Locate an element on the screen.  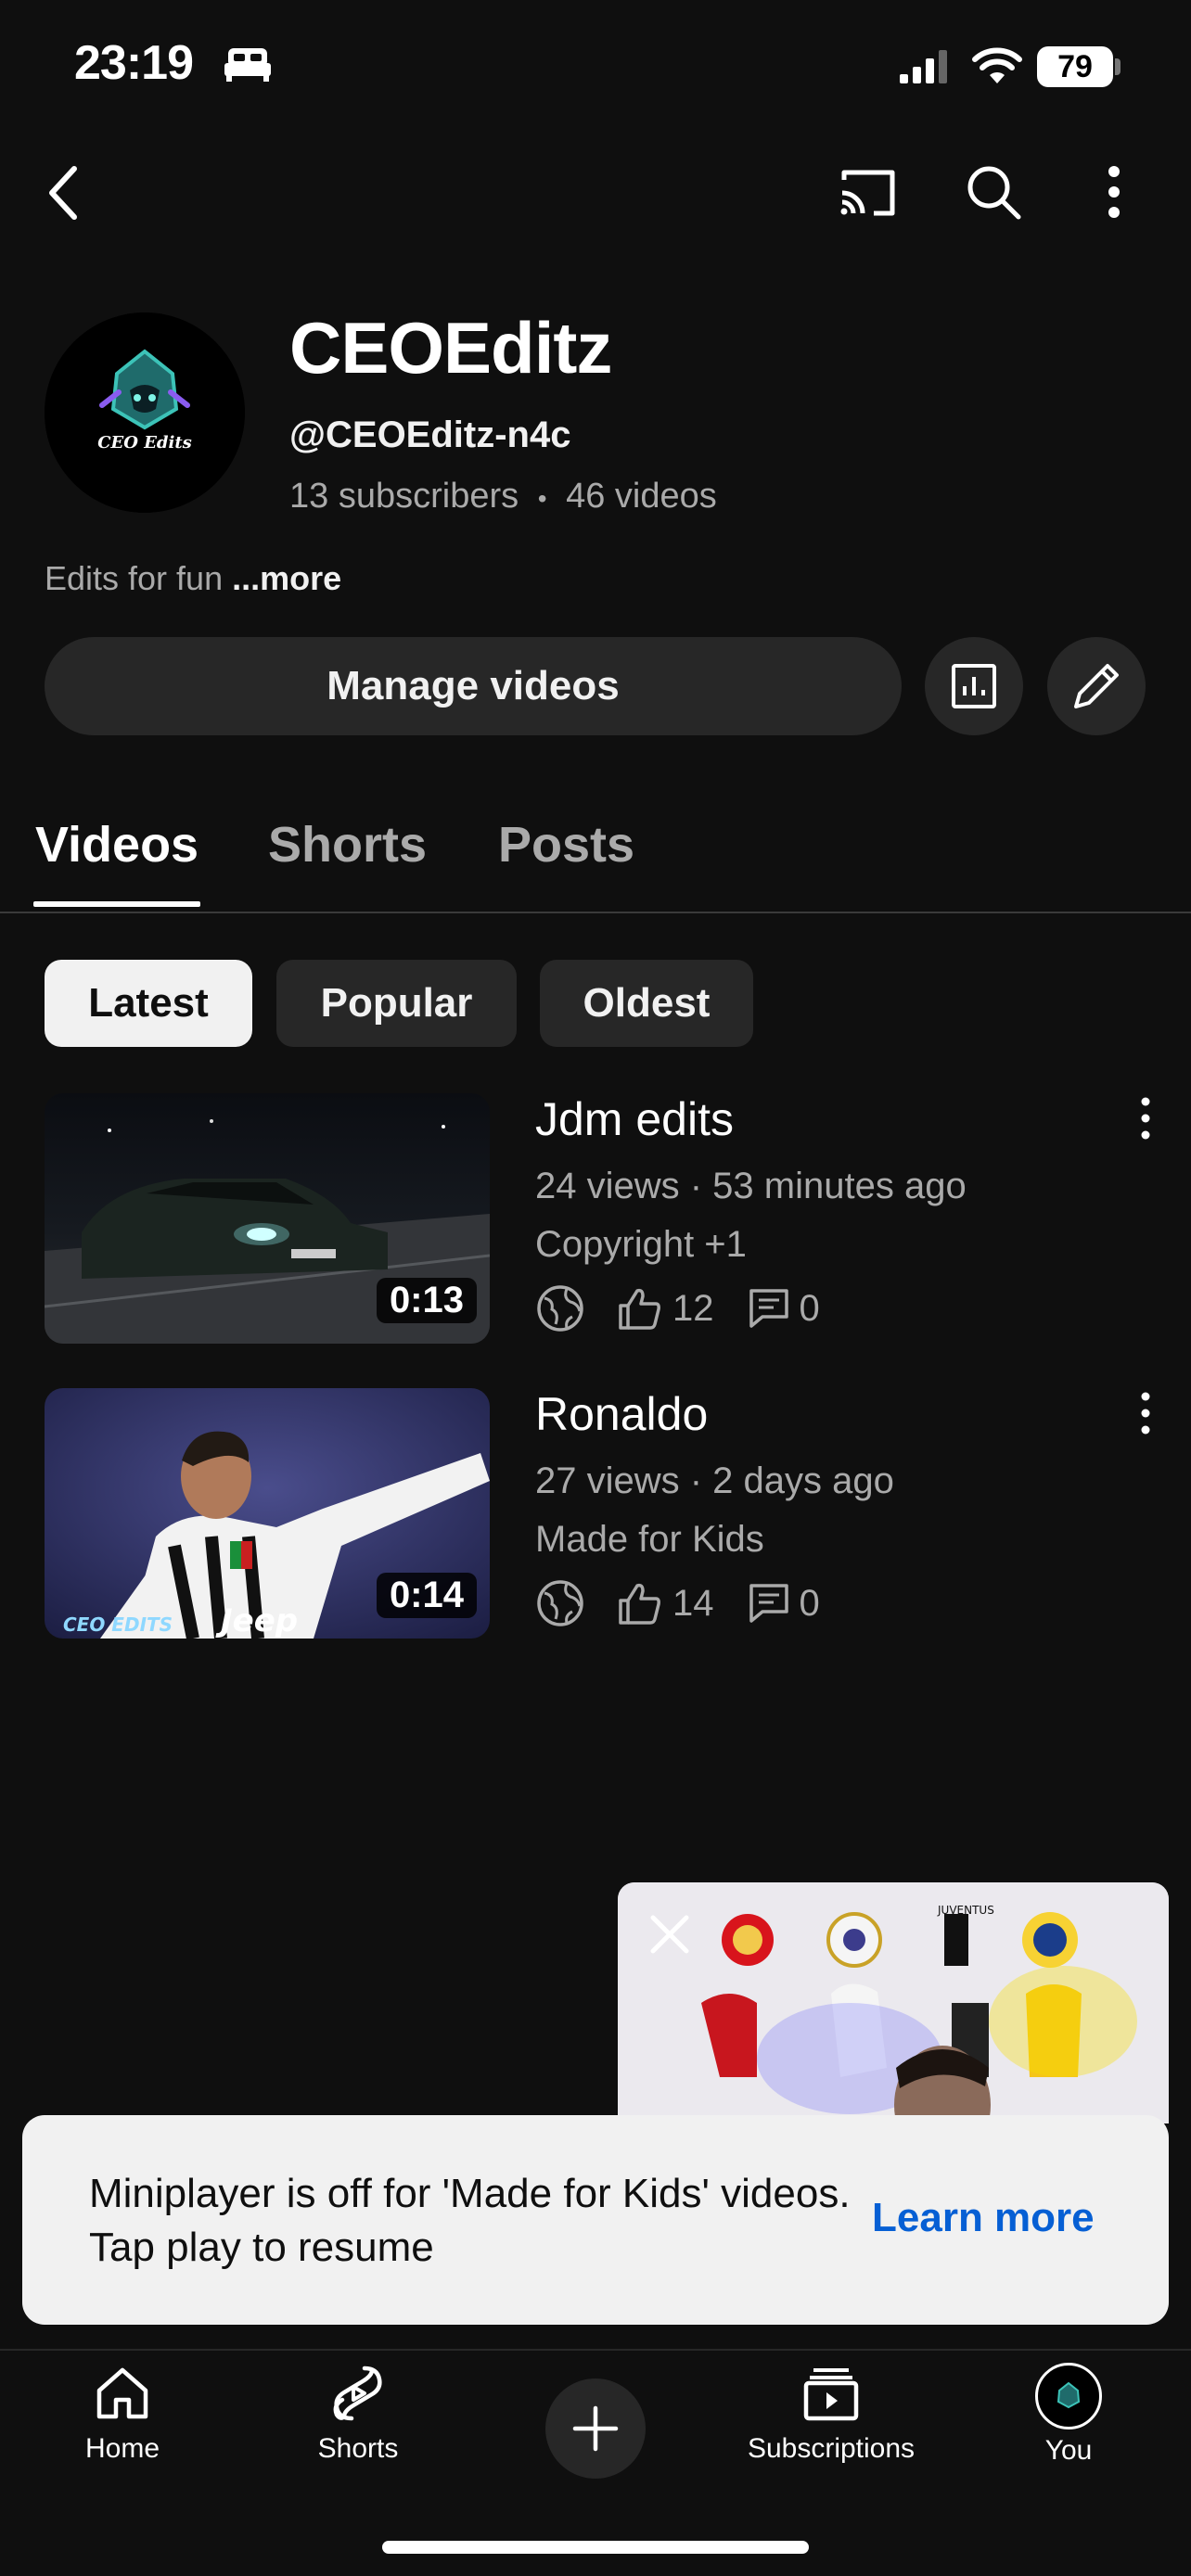
more-link: ...more is located at coordinates (286, 578).